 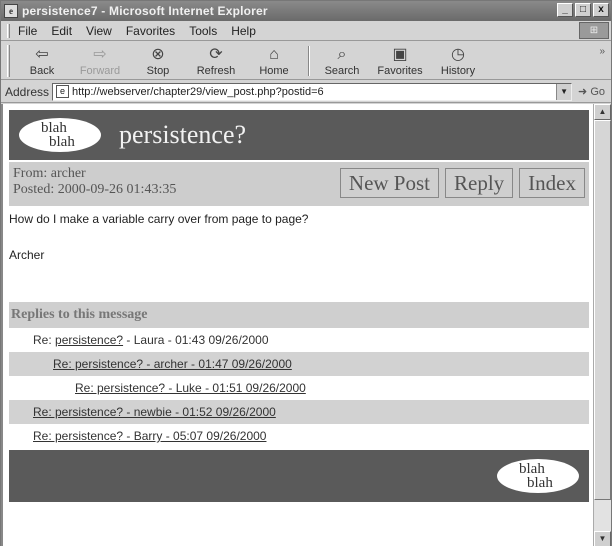 I want to click on home-icon: ⌂, so click(x=274, y=54).